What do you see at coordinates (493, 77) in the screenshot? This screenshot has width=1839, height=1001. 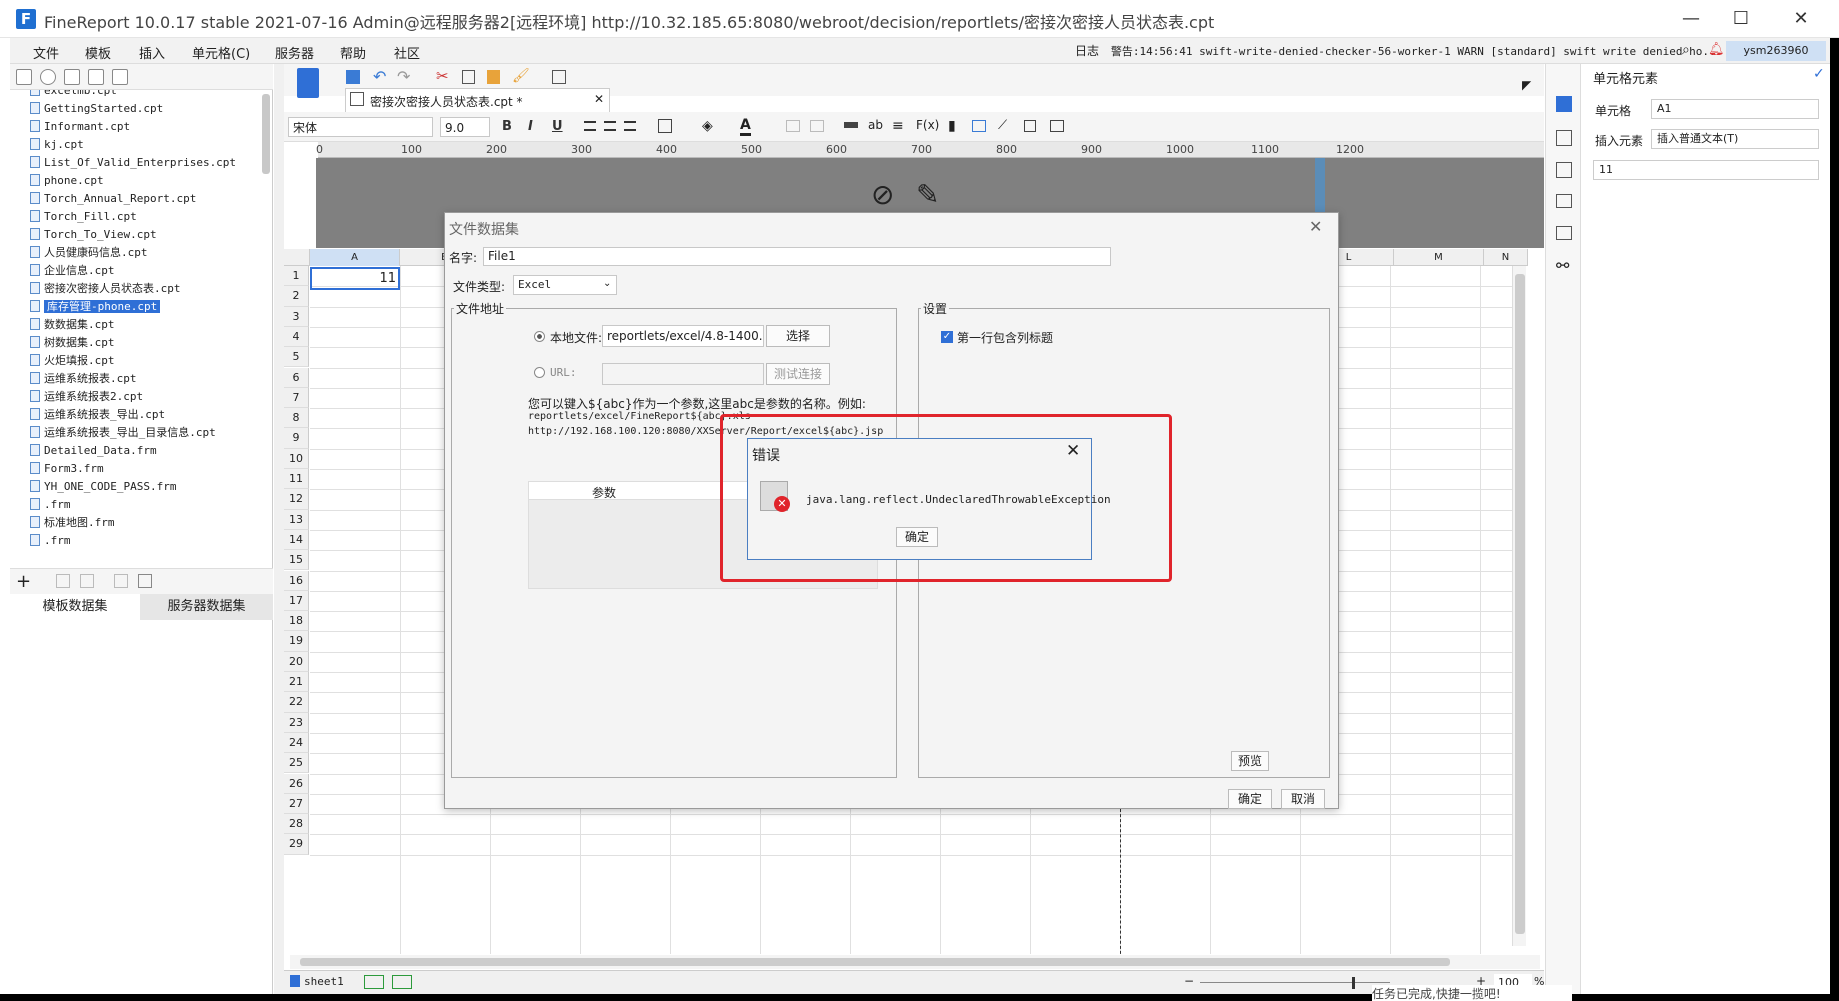 I see `paste-icon` at bounding box center [493, 77].